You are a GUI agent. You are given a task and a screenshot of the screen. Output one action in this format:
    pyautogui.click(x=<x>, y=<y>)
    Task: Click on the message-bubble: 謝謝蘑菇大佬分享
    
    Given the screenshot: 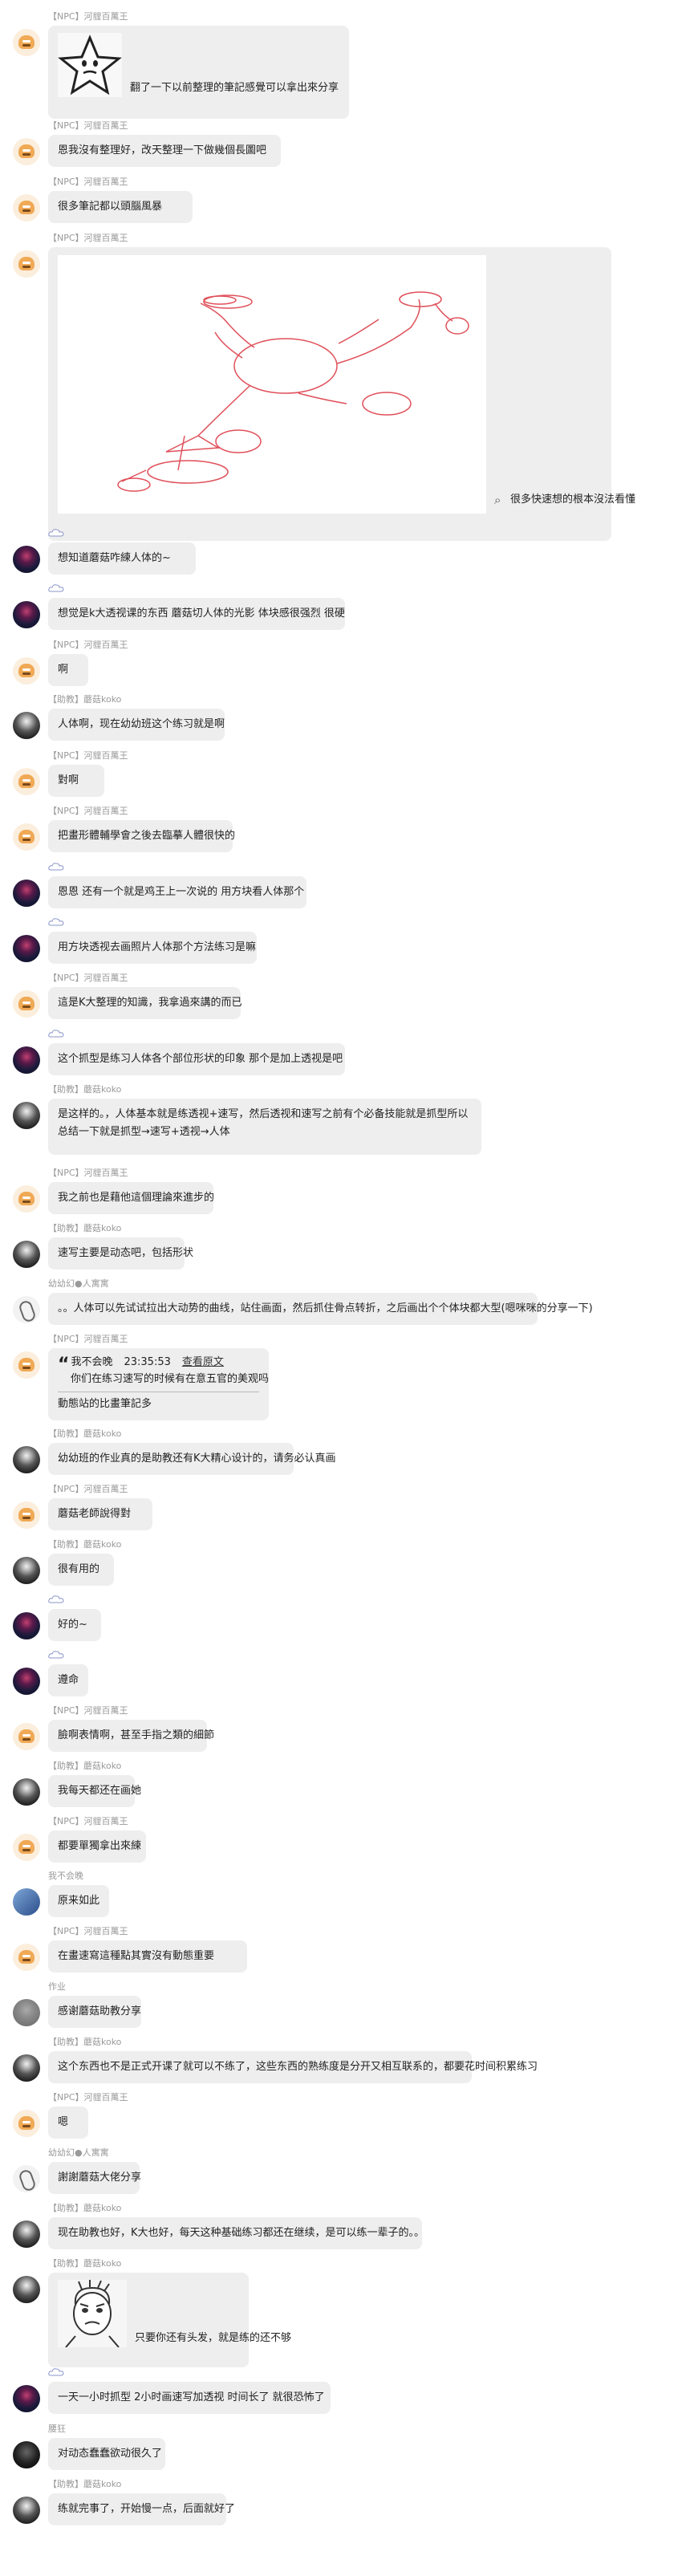 What is the action you would take?
    pyautogui.click(x=94, y=2178)
    